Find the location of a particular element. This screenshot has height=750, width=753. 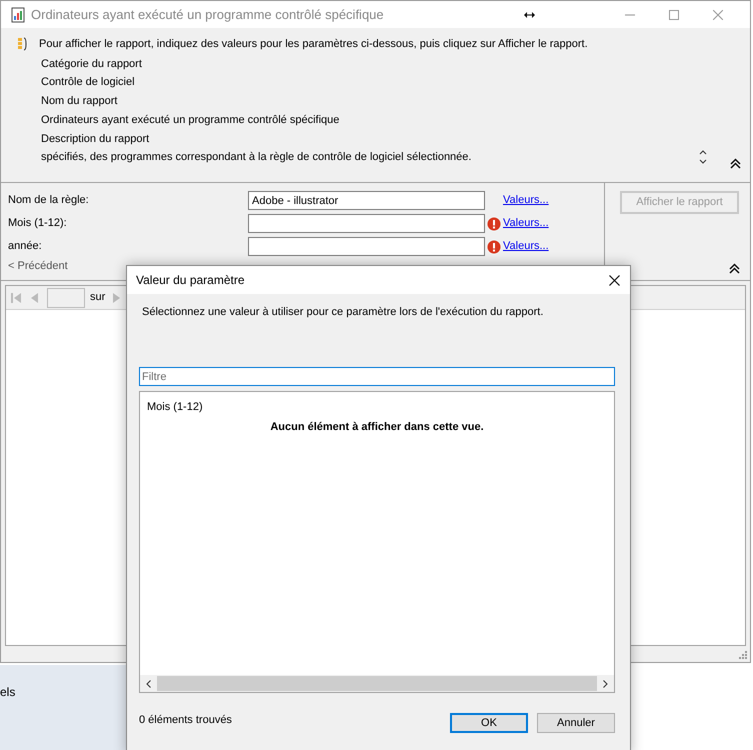

previous-page-icon is located at coordinates (34, 297).